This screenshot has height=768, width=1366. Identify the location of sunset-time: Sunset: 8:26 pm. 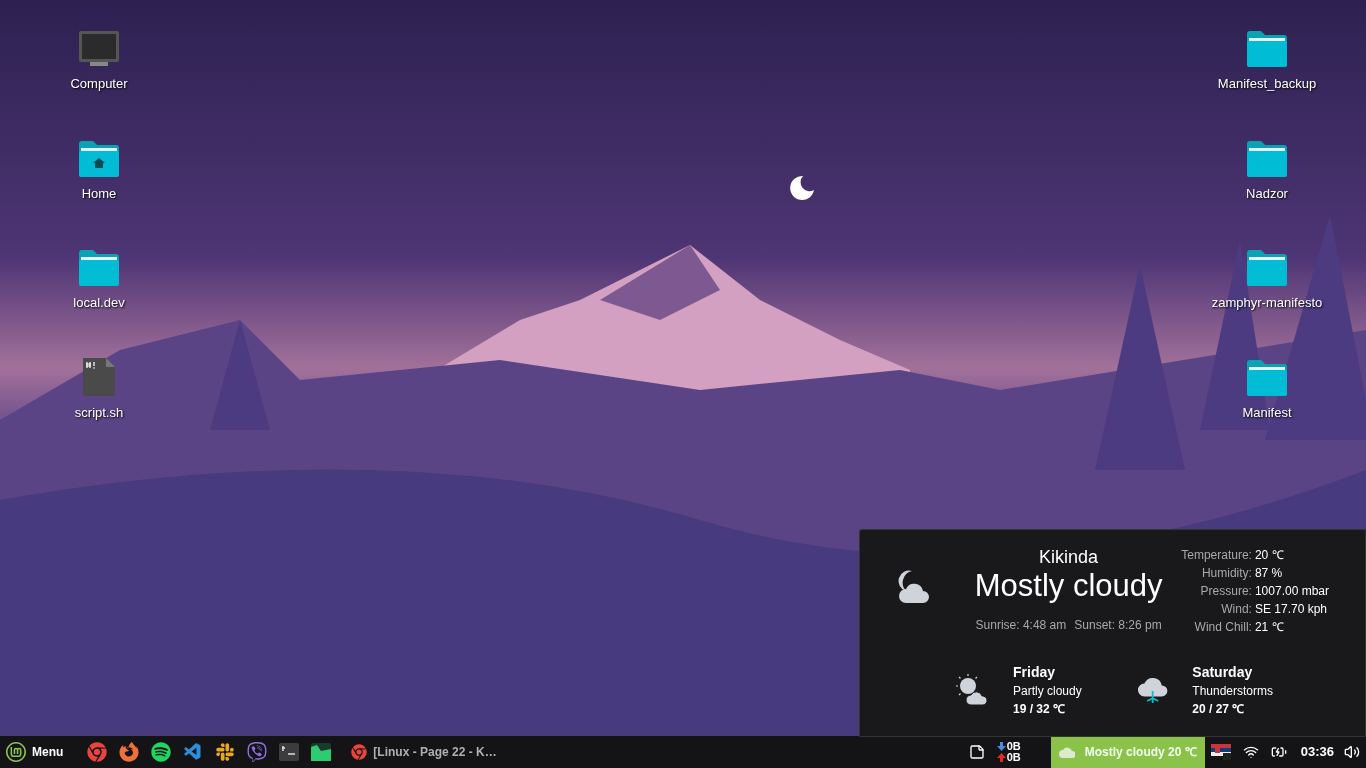
(1118, 625).